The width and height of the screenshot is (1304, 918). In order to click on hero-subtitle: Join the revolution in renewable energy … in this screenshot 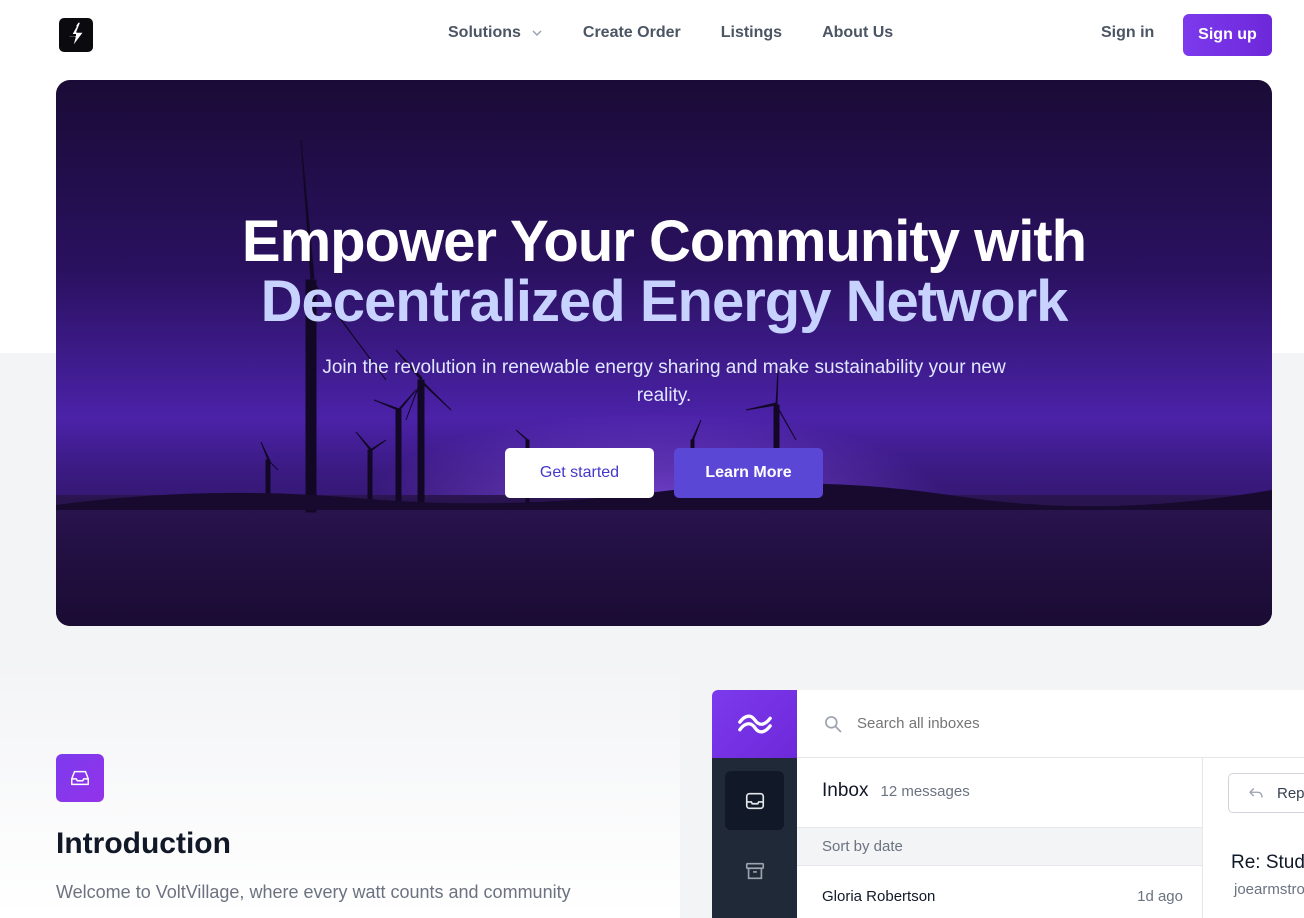, I will do `click(664, 381)`.